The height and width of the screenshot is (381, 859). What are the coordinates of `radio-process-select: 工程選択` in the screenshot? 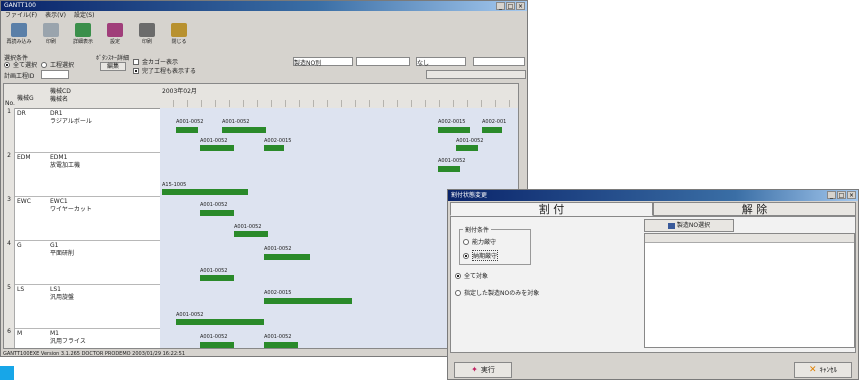 It's located at (57, 64).